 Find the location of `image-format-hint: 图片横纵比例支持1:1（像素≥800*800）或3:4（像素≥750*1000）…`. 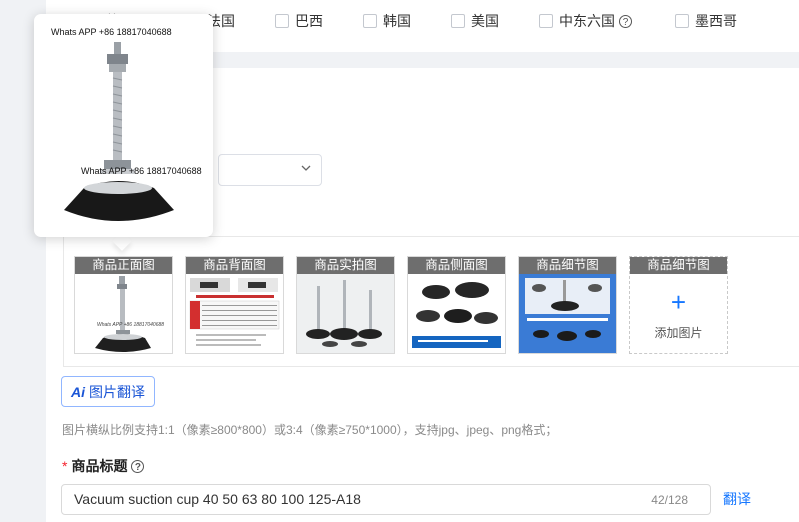

image-format-hint: 图片横纵比例支持1:1（像素≥800*800）或3:4（像素≥750*1000）… is located at coordinates (310, 430).